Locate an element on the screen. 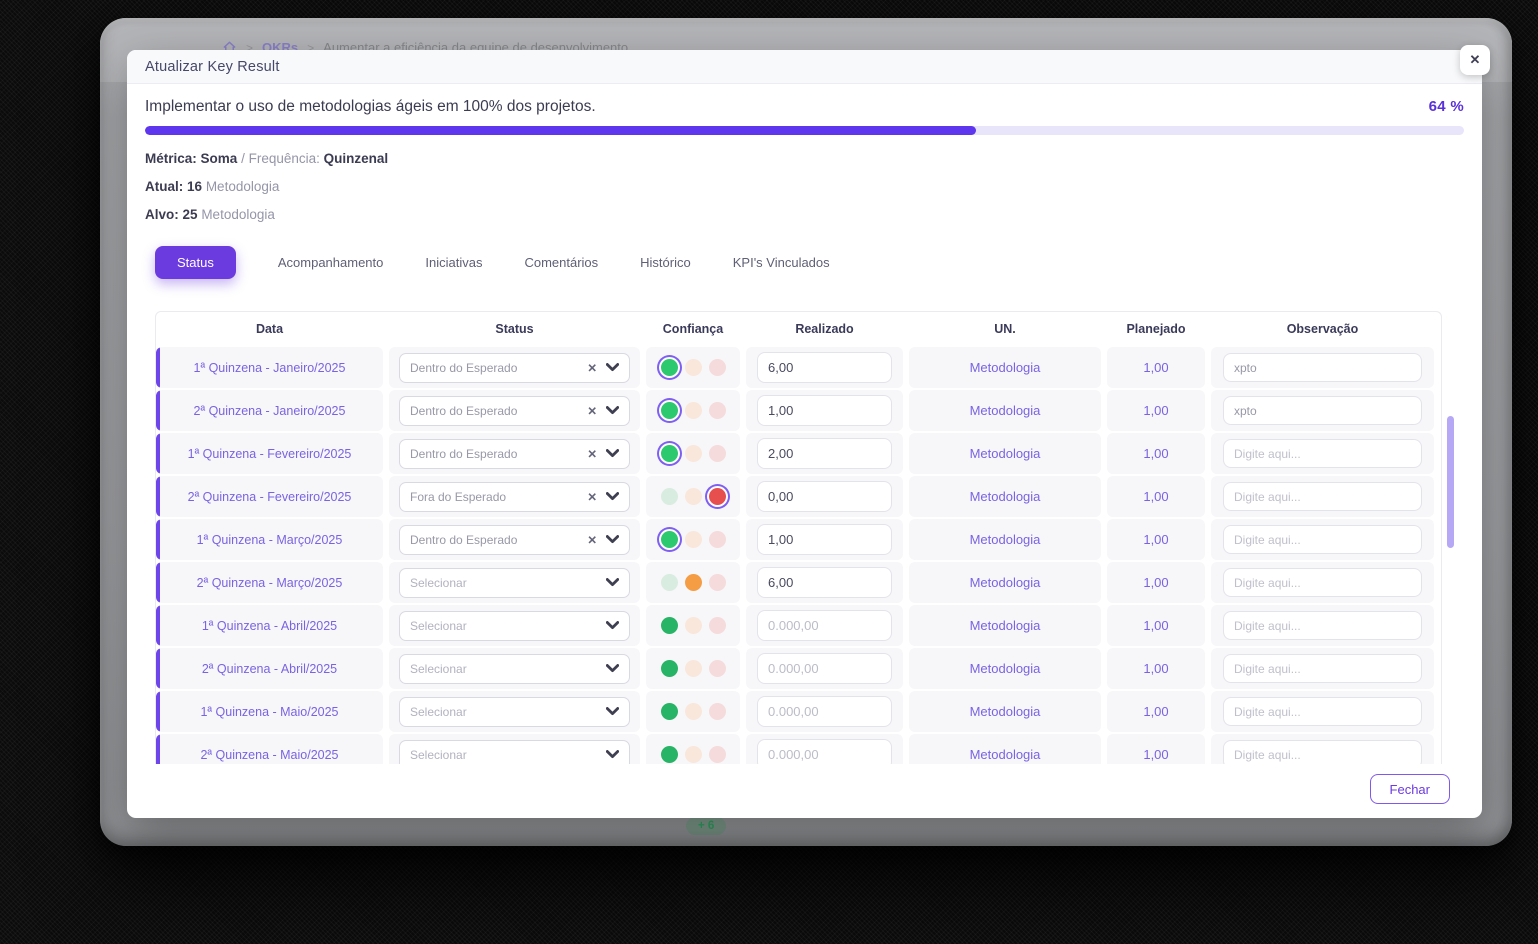 The height and width of the screenshot is (944, 1538). status-select: Fora do Esperado ✕ is located at coordinates (514, 496).